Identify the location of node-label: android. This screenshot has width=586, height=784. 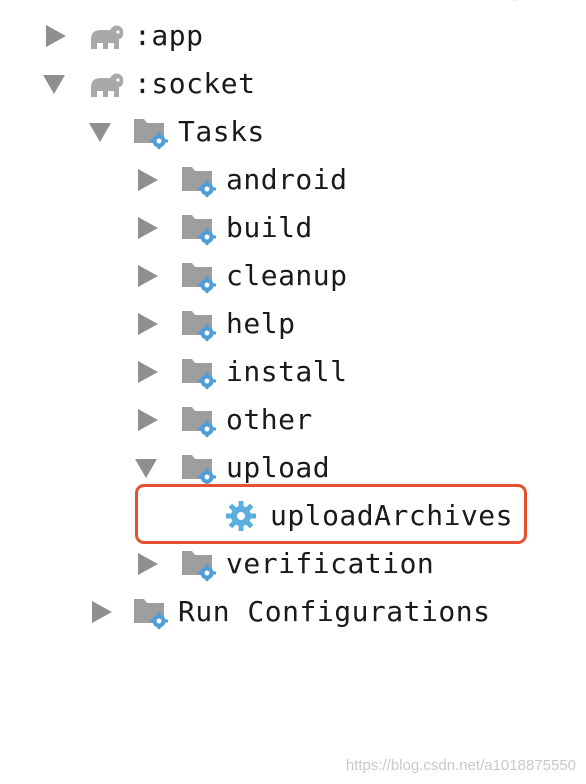
(287, 179).